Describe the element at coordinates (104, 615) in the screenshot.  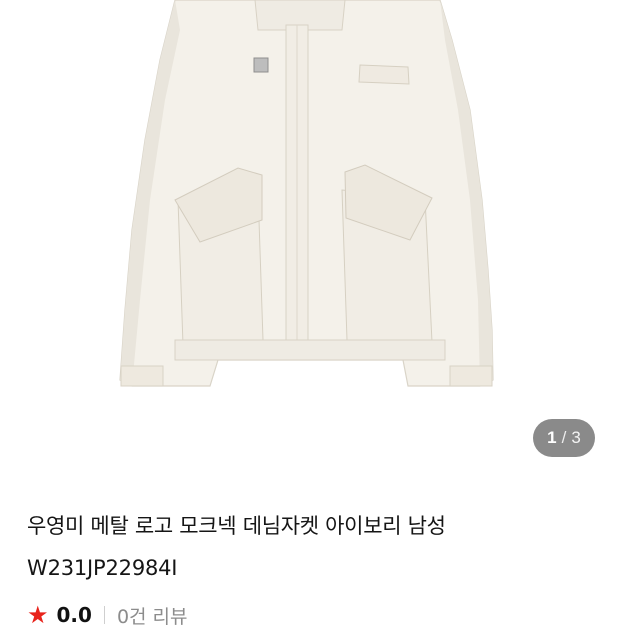
I see `rating-divider` at that location.